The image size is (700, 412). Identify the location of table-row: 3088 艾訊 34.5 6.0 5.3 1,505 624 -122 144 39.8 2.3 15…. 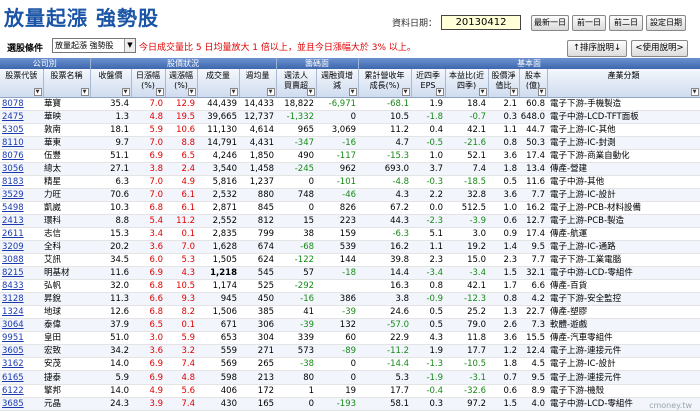
(350, 260).